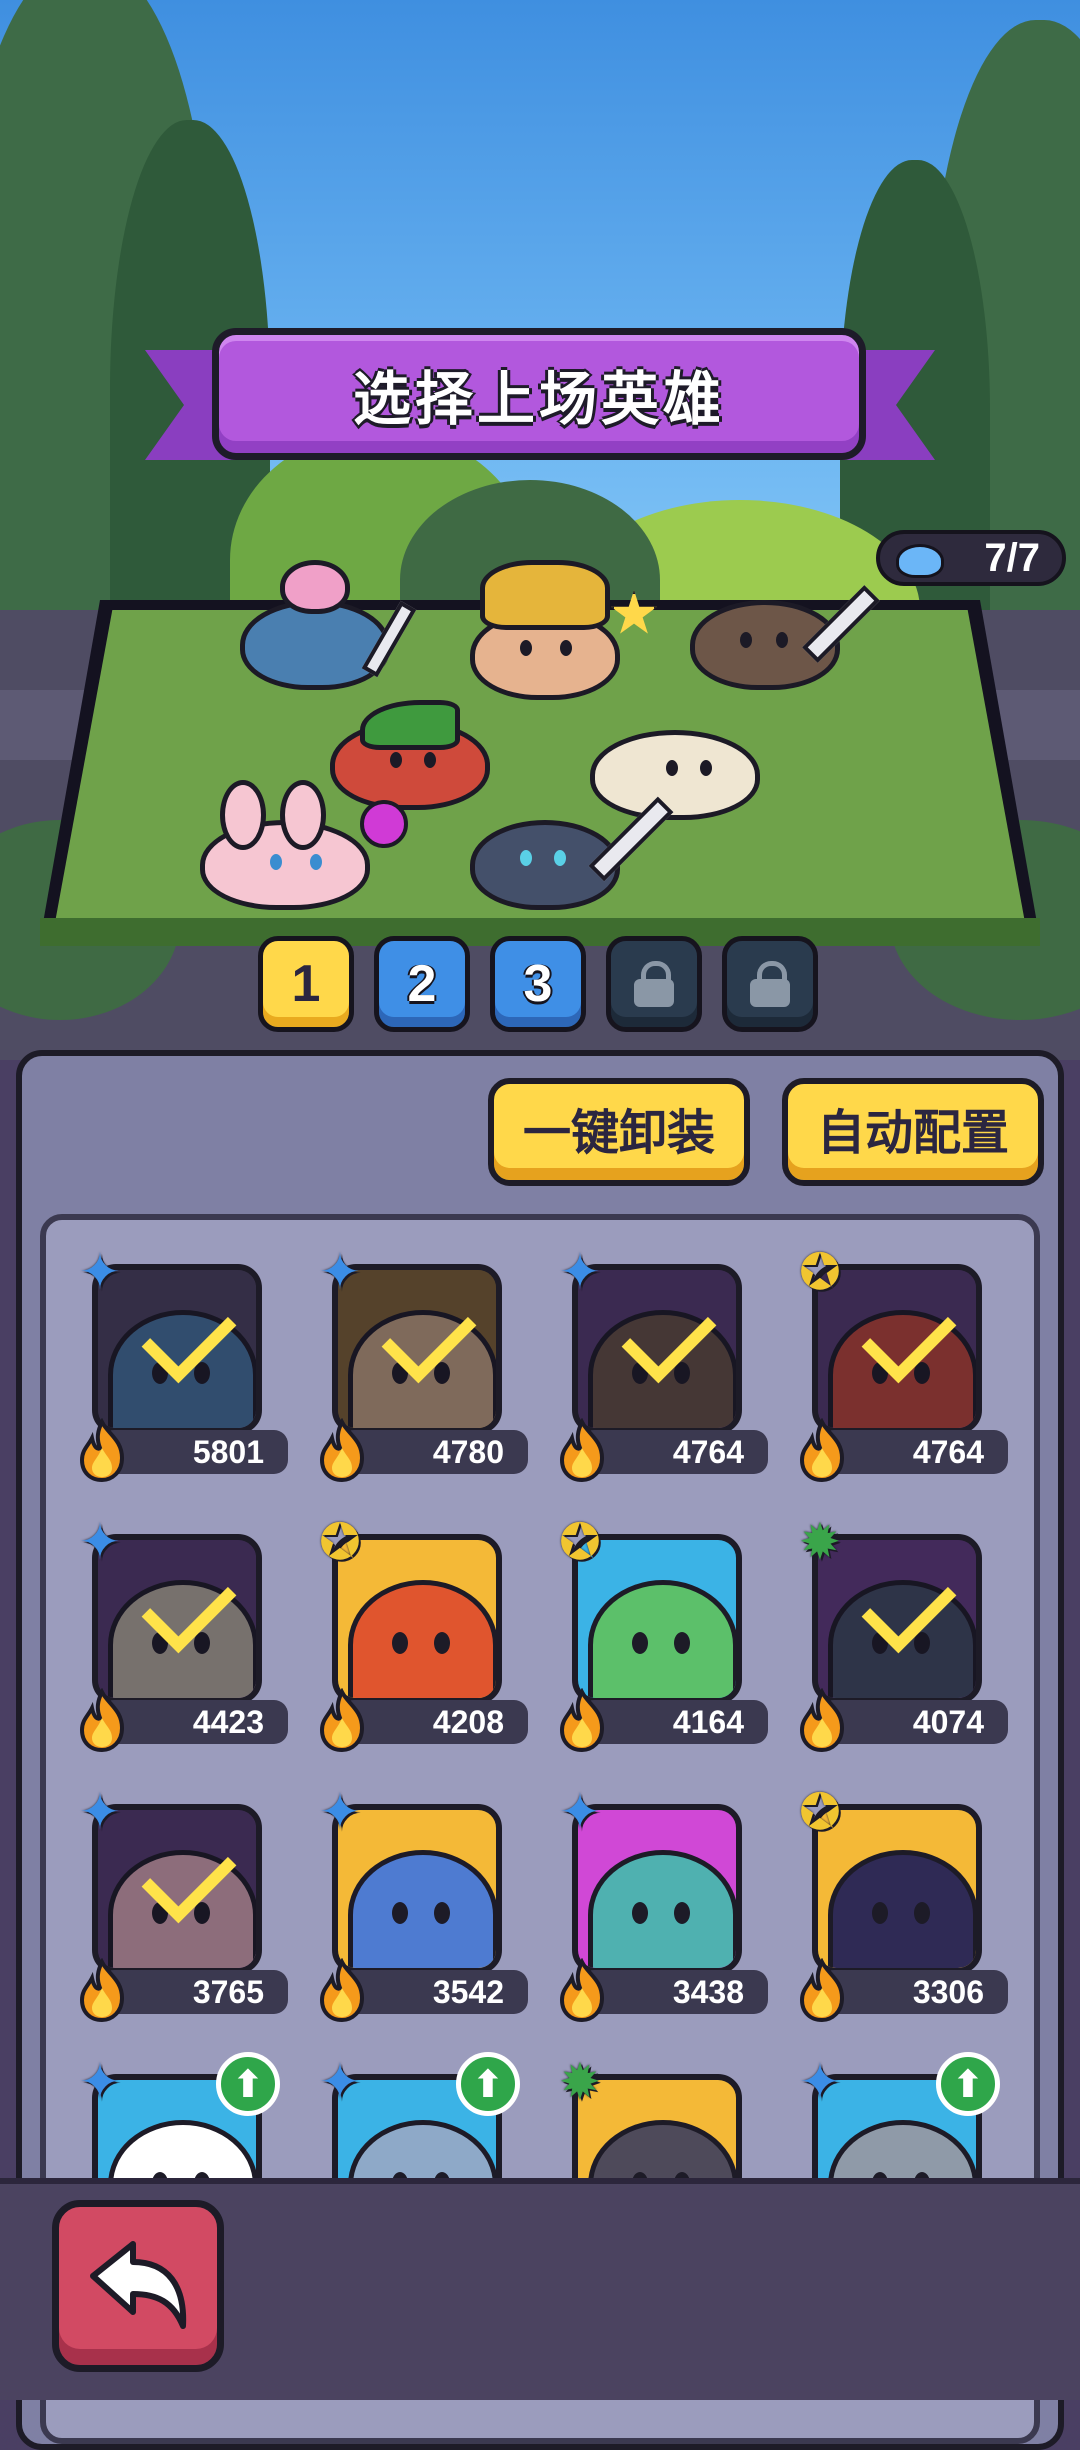 Image resolution: width=1080 pixels, height=2450 pixels. I want to click on team-tab-1: 1, so click(306, 984).